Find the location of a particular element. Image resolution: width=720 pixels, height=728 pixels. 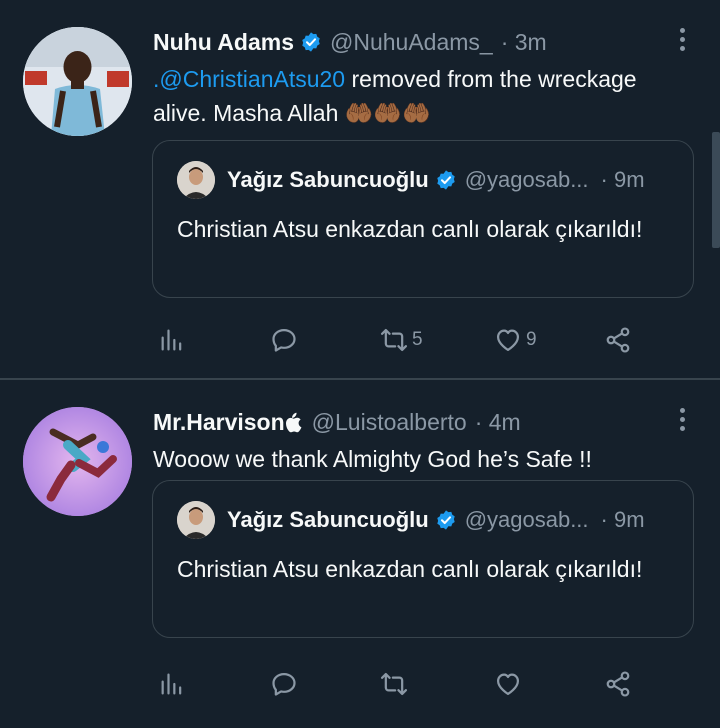

like-count: 9 is located at coordinates (531, 339).